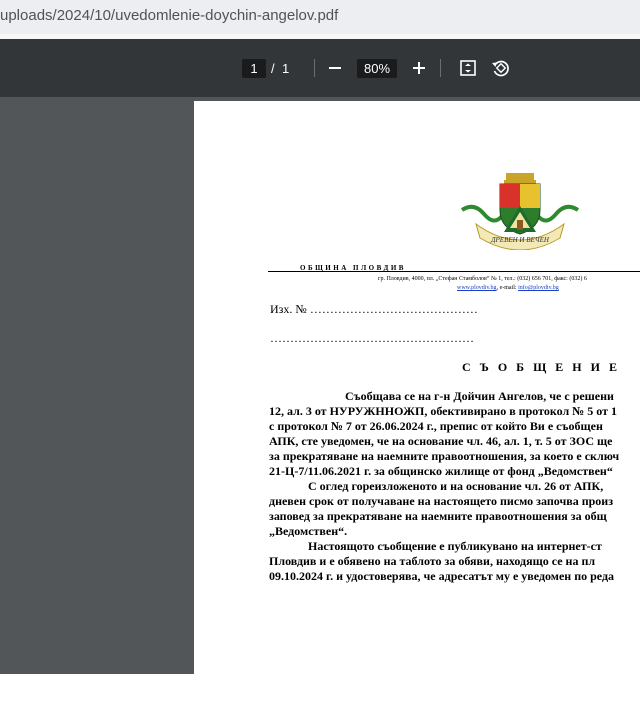 Image resolution: width=640 pixels, height=701 pixels. What do you see at coordinates (377, 68) in the screenshot?
I see `zoom-level-input: 80%` at bounding box center [377, 68].